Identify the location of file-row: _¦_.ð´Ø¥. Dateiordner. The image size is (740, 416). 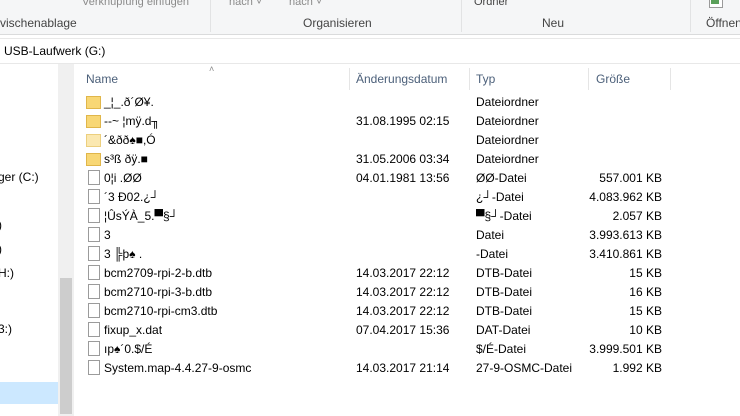
(412, 101).